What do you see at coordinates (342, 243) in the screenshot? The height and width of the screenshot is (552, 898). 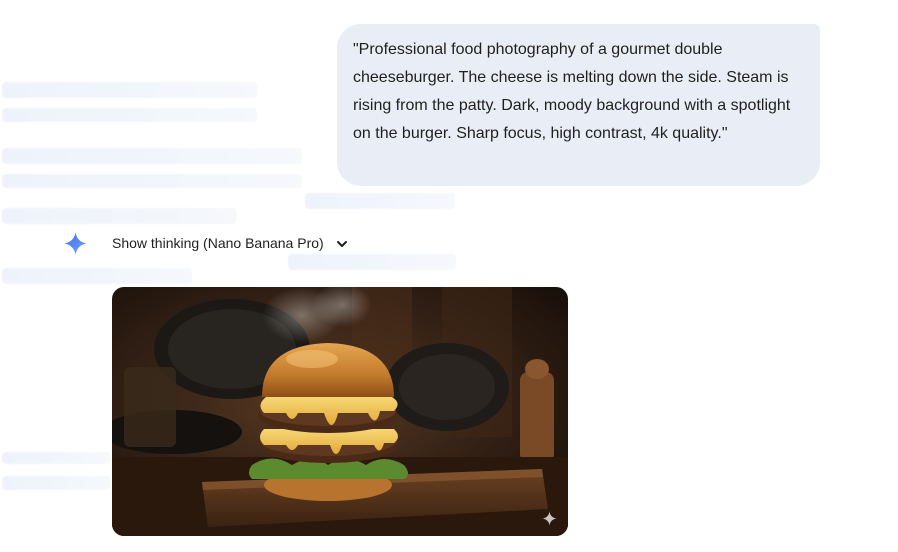 I see `chevron-down-icon` at bounding box center [342, 243].